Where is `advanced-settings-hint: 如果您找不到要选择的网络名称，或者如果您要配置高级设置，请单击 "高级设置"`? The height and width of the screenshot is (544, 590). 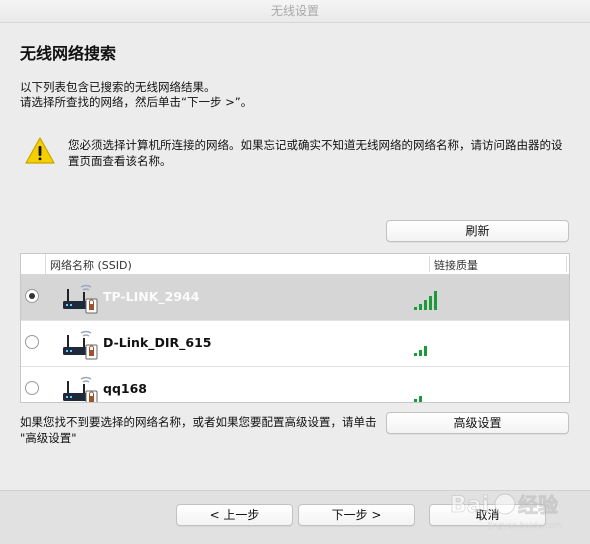 advanced-settings-hint: 如果您找不到要选择的网络名称，或者如果您要配置高级设置，请单击 "高级设置" is located at coordinates (198, 430).